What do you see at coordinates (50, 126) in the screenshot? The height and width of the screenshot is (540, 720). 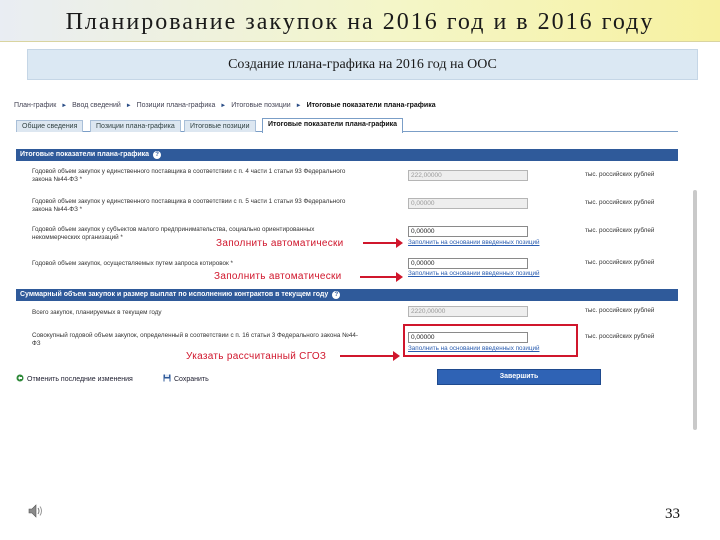 I see `tab-general-info: Общие сведения` at bounding box center [50, 126].